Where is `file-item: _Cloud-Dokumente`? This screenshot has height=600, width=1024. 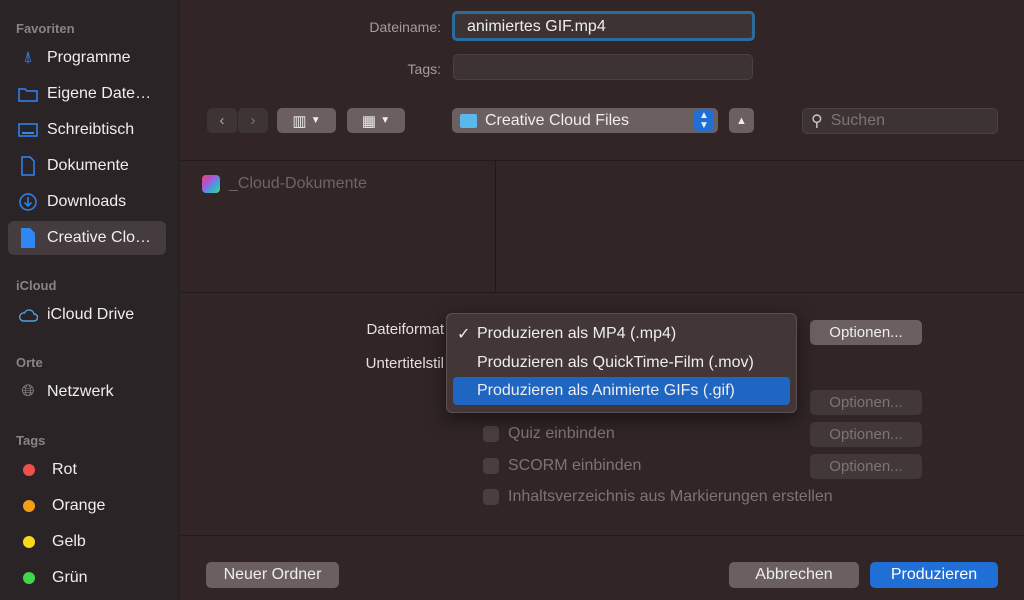 file-item: _Cloud-Dokumente is located at coordinates (284, 184).